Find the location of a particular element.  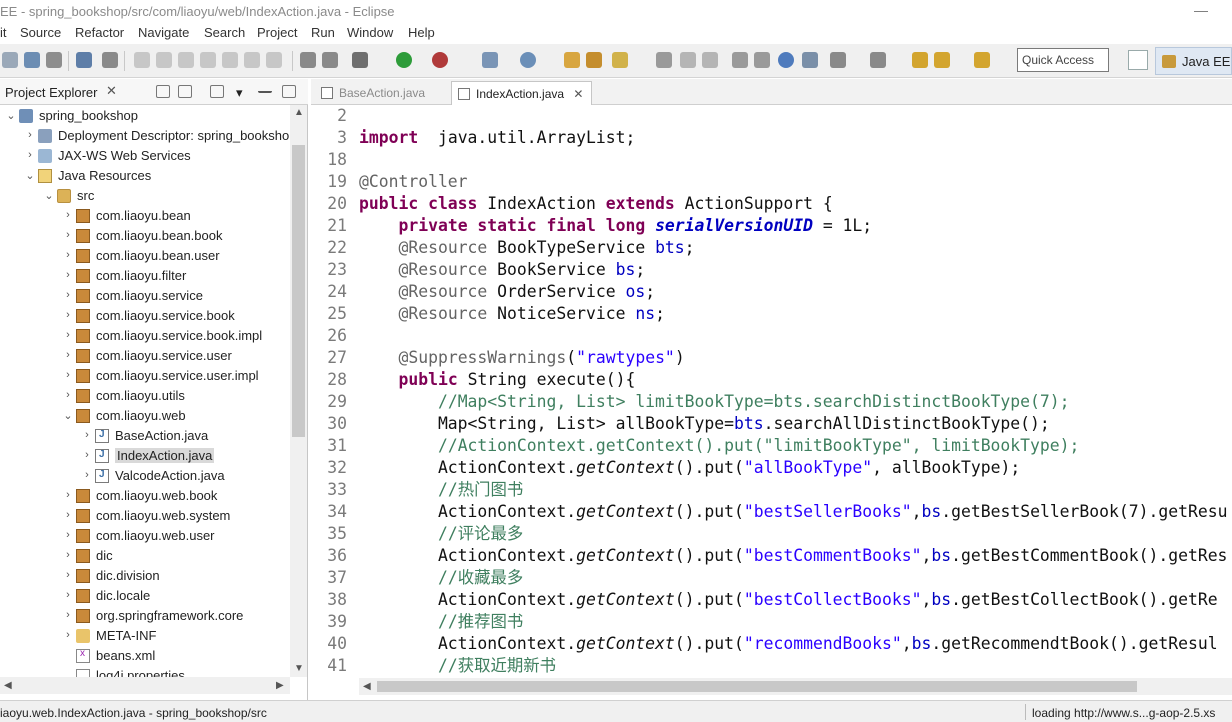

tree-item: › ValcodeAction.java is located at coordinates (145, 476).